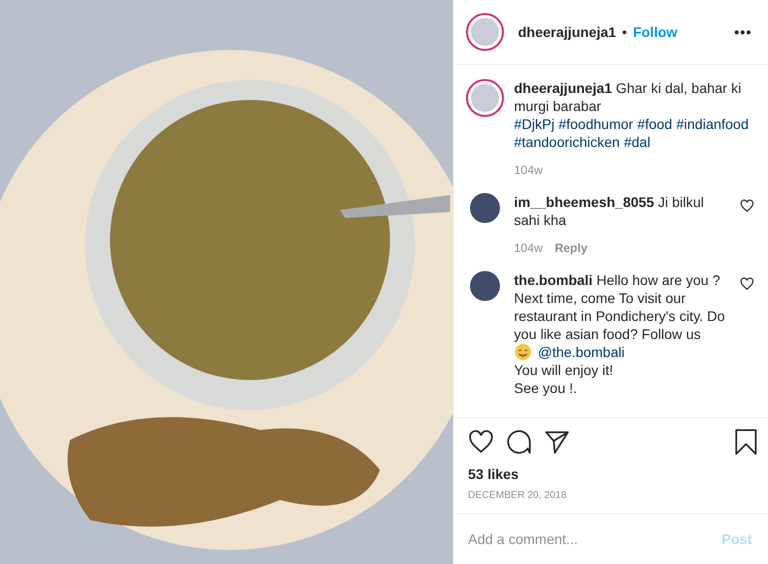 Image resolution: width=768 pixels, height=564 pixels. I want to click on hashtag-link: #foodhumor, so click(596, 124).